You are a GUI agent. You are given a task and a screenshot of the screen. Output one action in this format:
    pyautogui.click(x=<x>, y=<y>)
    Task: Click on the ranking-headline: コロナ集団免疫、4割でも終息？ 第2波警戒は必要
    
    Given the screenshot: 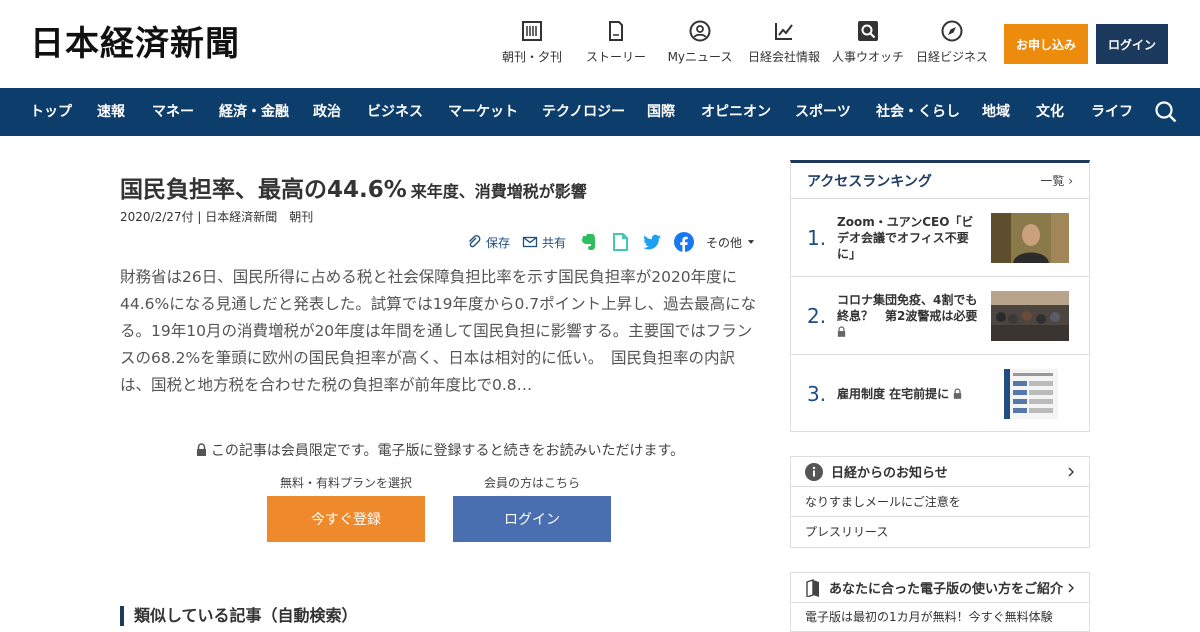 What is the action you would take?
    pyautogui.click(x=910, y=316)
    